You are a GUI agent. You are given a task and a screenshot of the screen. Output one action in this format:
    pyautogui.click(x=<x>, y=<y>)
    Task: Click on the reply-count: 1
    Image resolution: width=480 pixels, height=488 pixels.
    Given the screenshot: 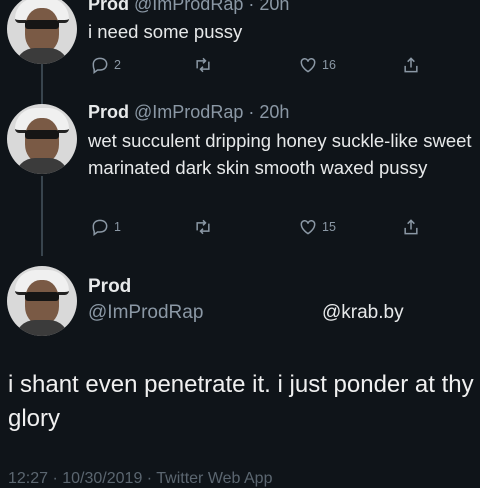 What is the action you would take?
    pyautogui.click(x=117, y=227)
    